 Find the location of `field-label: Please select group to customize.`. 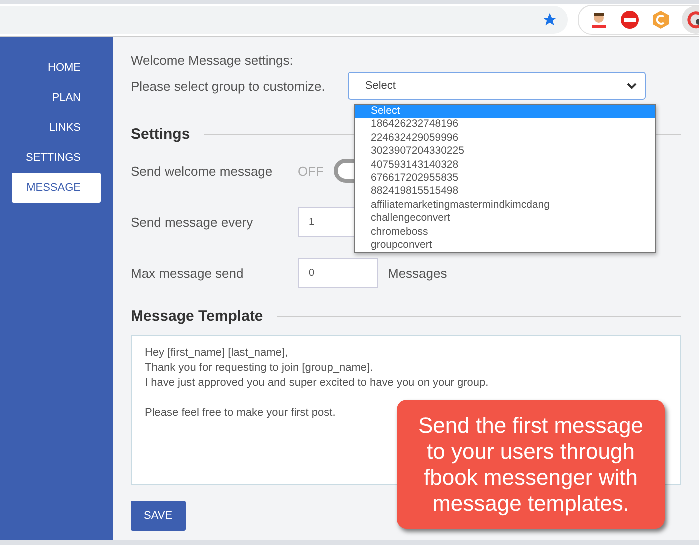

field-label: Please select group to customize. is located at coordinates (228, 86).